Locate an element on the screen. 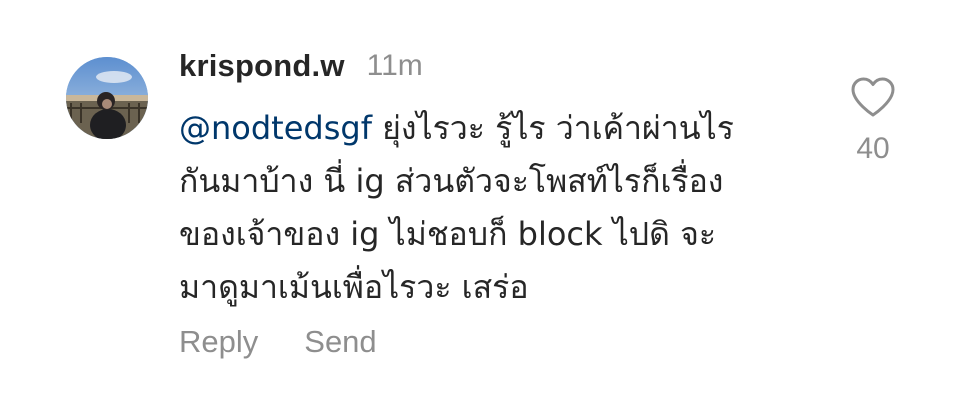 This screenshot has height=407, width=958. avatar is located at coordinates (107, 98).